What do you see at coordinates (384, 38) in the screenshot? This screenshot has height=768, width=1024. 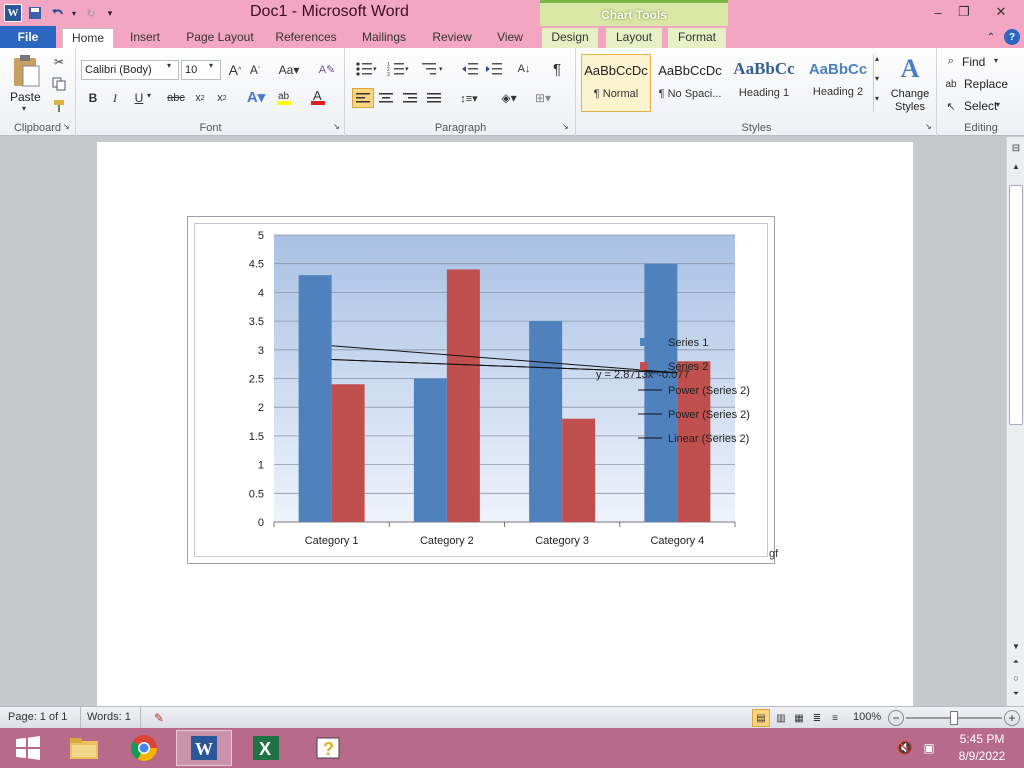 I see `tab-mailings: Mailings` at bounding box center [384, 38].